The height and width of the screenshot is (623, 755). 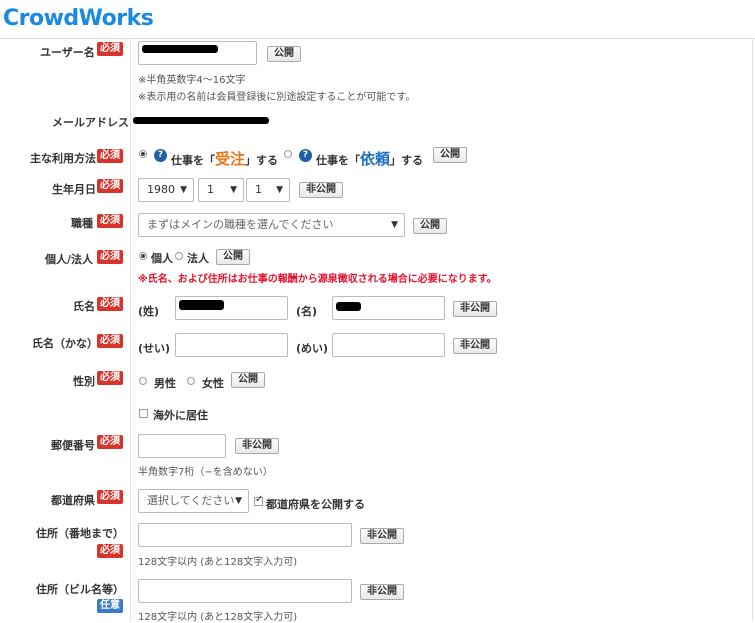 What do you see at coordinates (312, 348) in the screenshot?
I see `kana-mei-label: (めい)` at bounding box center [312, 348].